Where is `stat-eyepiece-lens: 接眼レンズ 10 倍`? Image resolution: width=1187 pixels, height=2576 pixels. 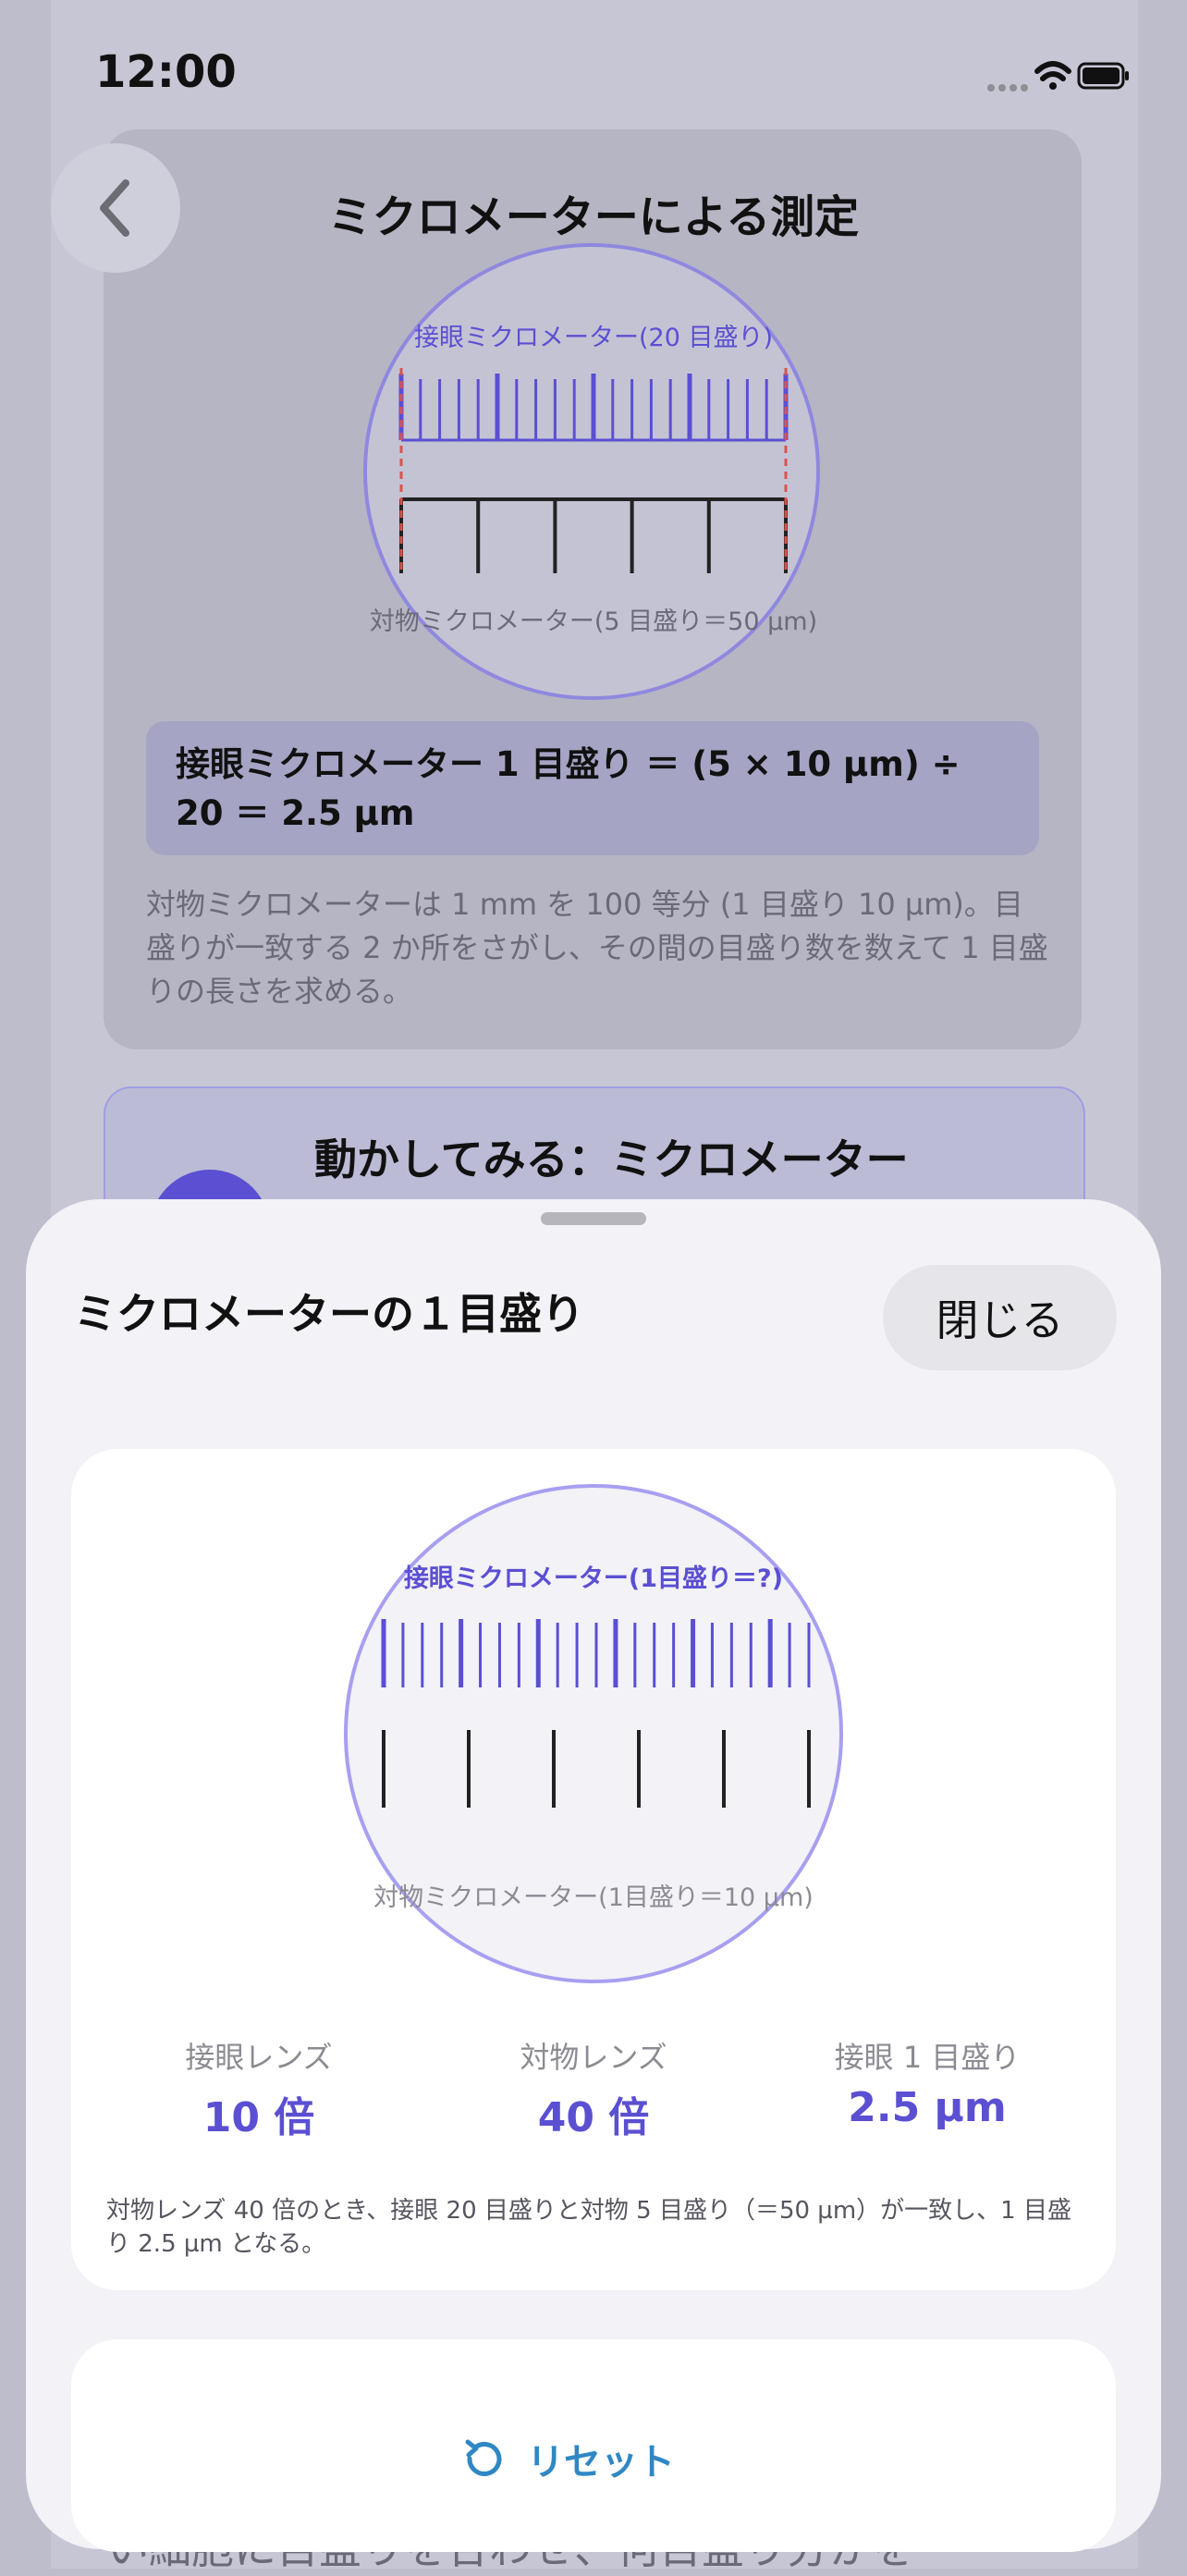
stat-eyepiece-lens: 接眼レンズ 10 倍 is located at coordinates (258, 2088).